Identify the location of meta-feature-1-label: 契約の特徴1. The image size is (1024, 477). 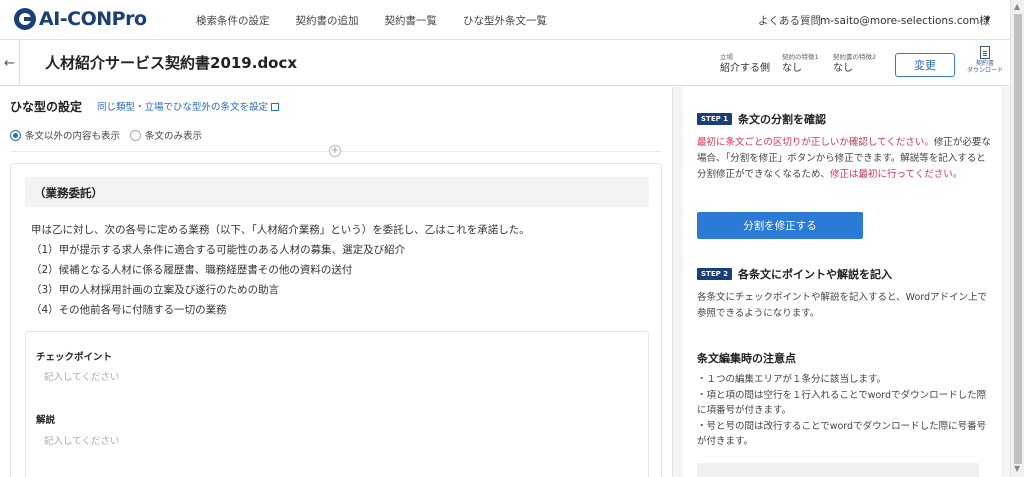
(800, 57).